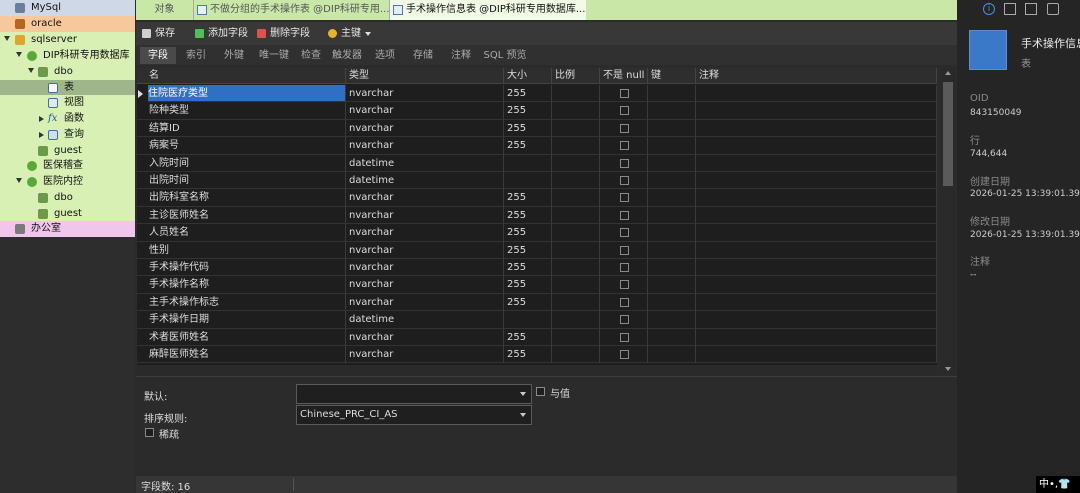 This screenshot has width=1080, height=493. Describe the element at coordinates (241, 355) in the screenshot. I see `cell-name: 麻醉医师姓名` at that location.